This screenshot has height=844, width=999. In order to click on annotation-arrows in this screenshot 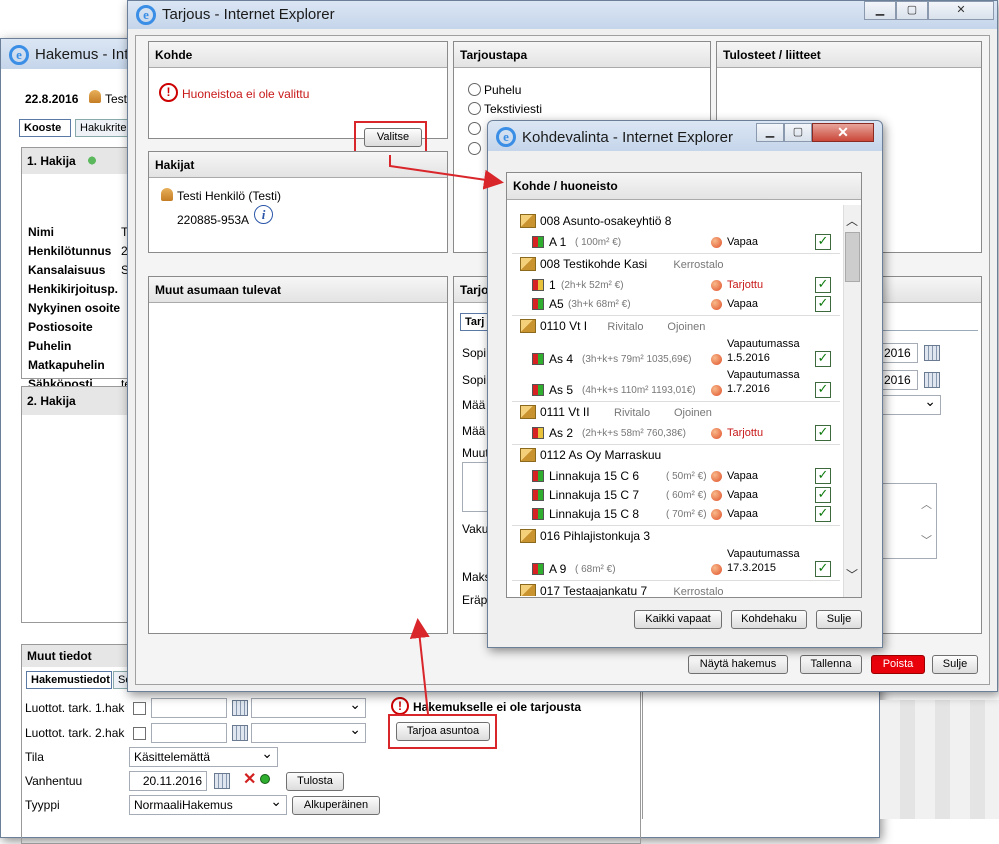, I will do `click(446, 435)`.